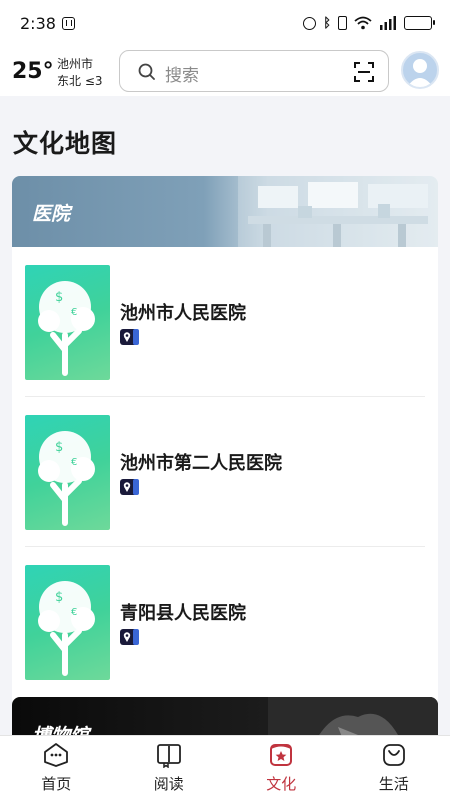  What do you see at coordinates (393, 784) in the screenshot?
I see `nav-label: 生活` at bounding box center [393, 784].